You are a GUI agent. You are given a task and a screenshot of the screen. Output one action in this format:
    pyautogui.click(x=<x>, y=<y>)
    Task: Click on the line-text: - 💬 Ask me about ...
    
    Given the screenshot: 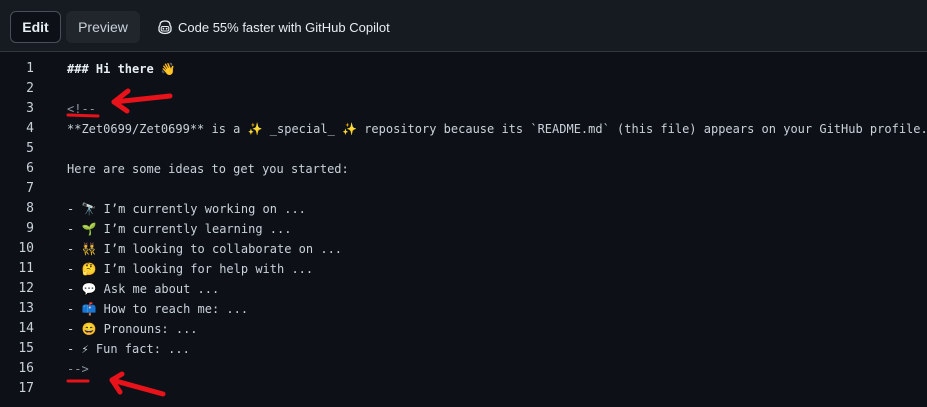 What is the action you would take?
    pyautogui.click(x=143, y=289)
    